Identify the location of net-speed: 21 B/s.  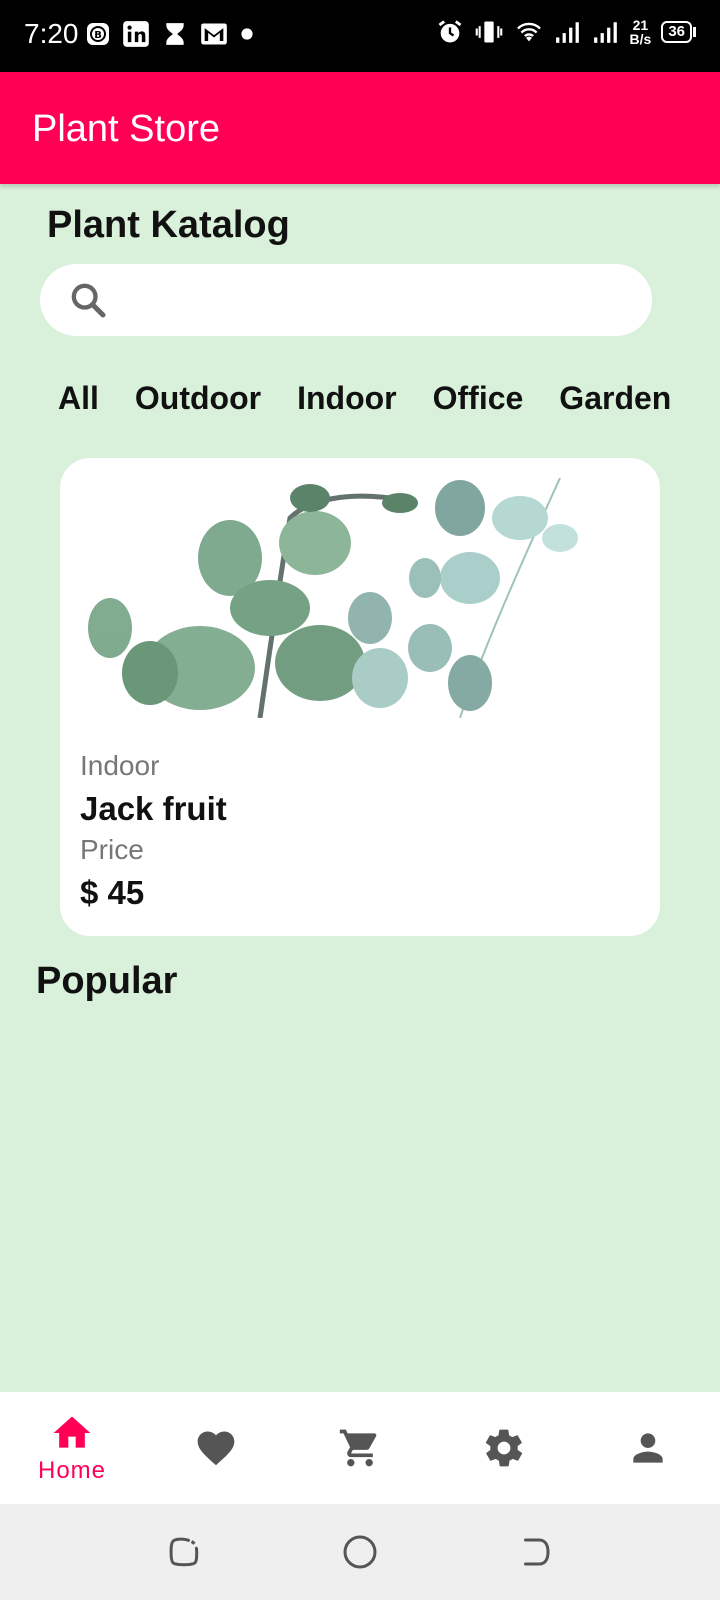
(641, 32).